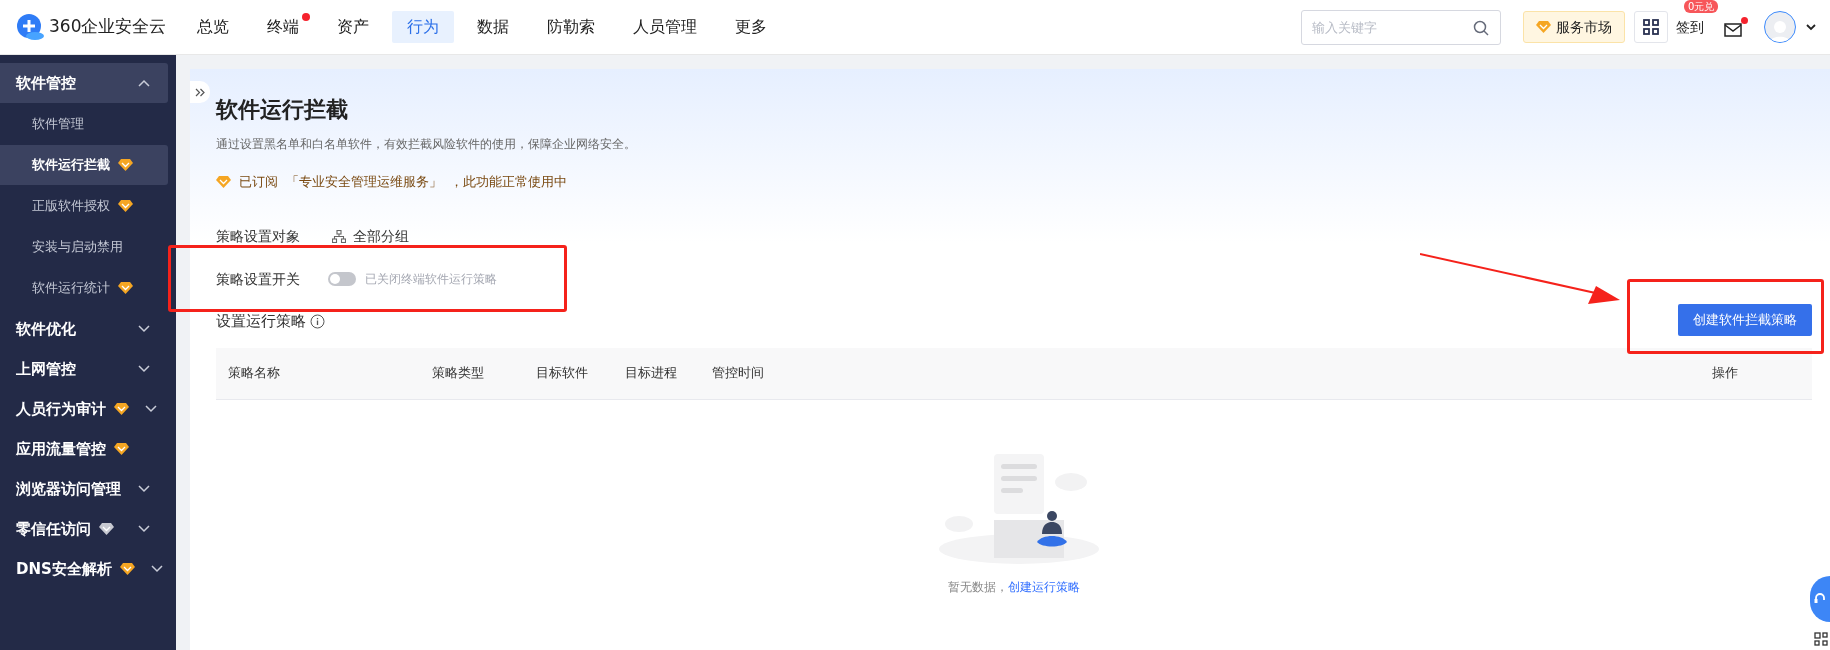  I want to click on subscription-text: 已订阅, so click(258, 182).